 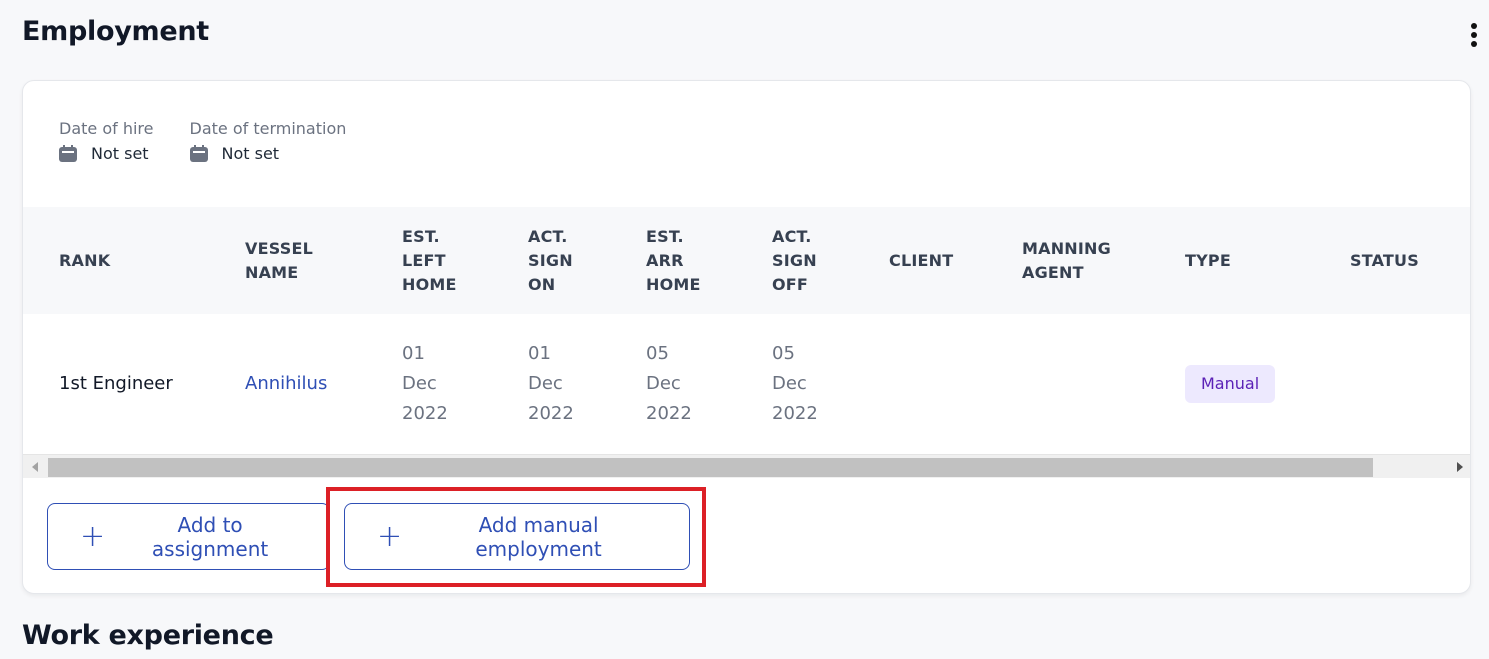 What do you see at coordinates (795, 383) in the screenshot?
I see `cell-act-sign-off: 05 Dec 2022` at bounding box center [795, 383].